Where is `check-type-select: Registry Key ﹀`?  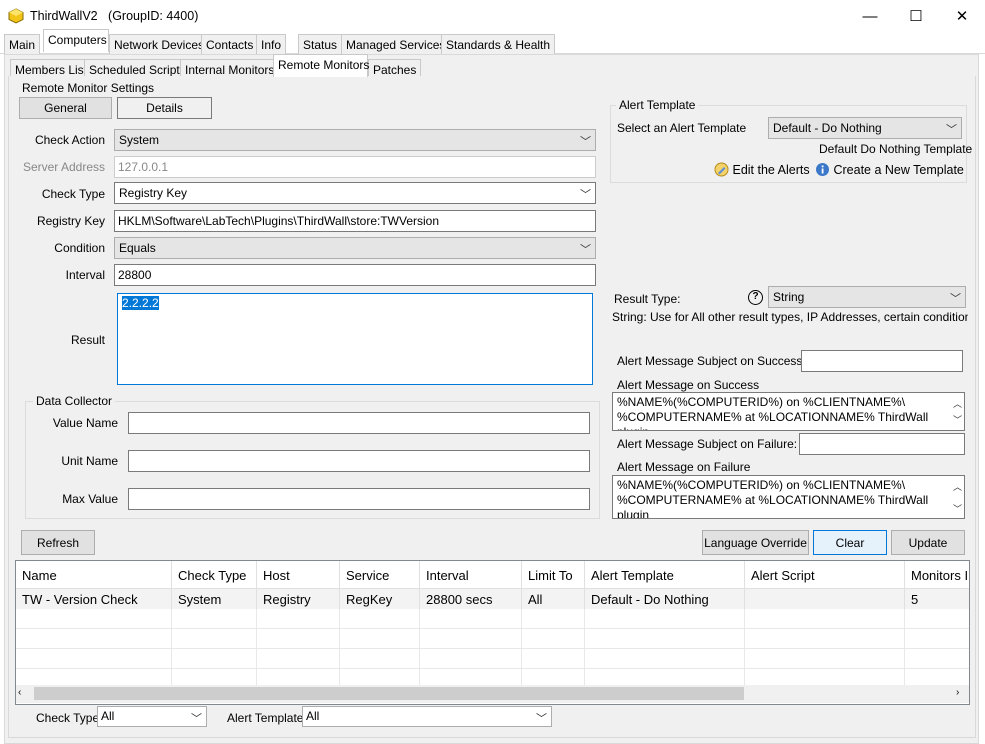
check-type-select: Registry Key ﹀ is located at coordinates (355, 193).